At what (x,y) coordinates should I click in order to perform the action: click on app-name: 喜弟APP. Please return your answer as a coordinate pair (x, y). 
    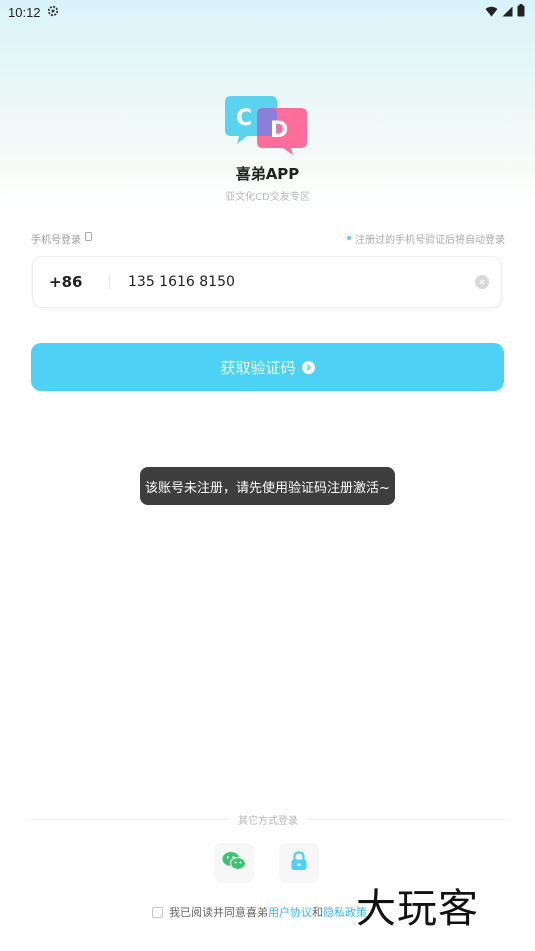
    Looking at the image, I should click on (267, 174).